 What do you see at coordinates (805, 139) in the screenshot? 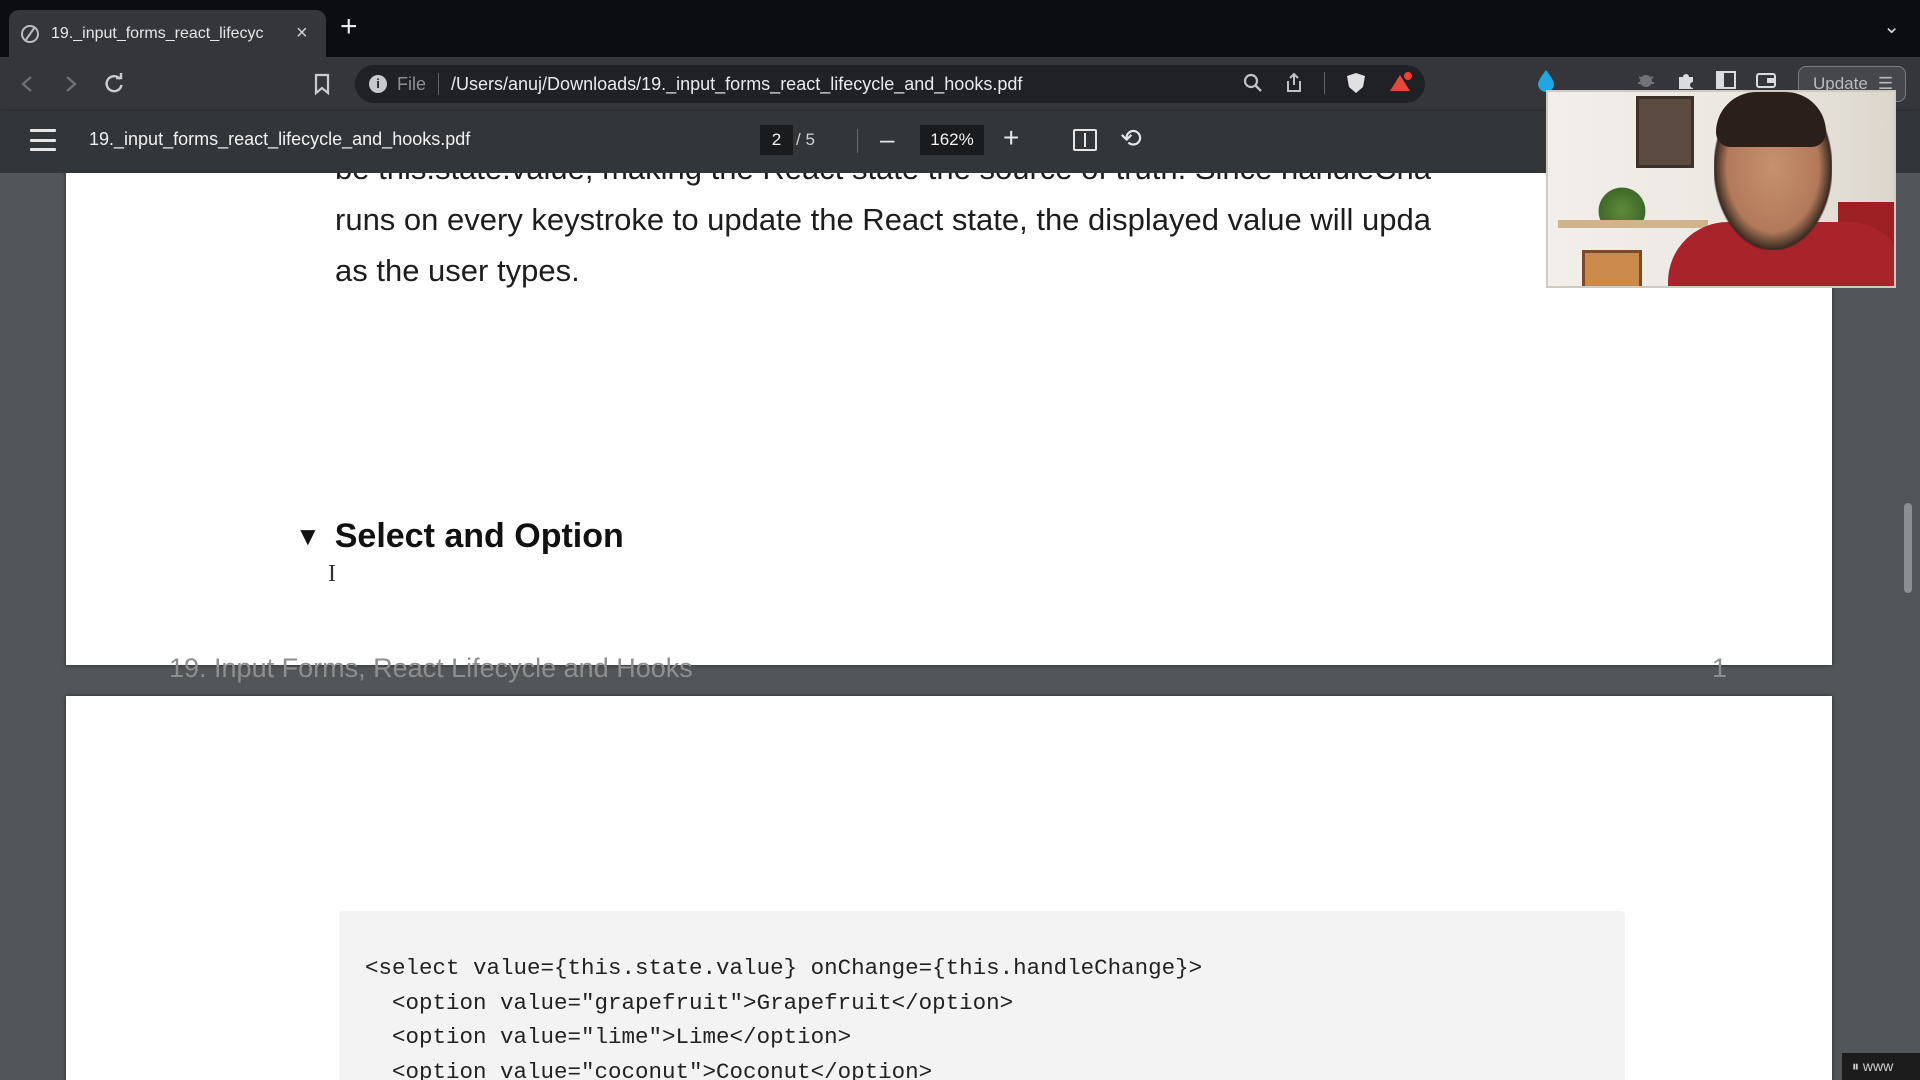
I see `page-total-label: / 5` at bounding box center [805, 139].